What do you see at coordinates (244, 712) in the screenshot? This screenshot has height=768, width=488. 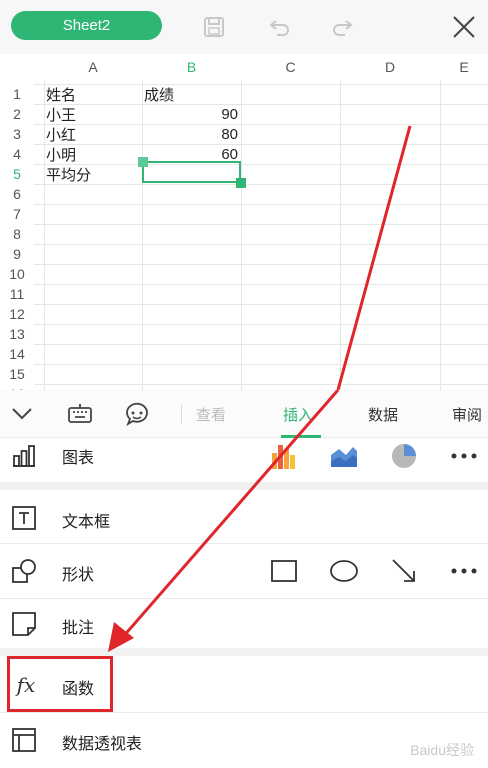 I see `divider` at bounding box center [244, 712].